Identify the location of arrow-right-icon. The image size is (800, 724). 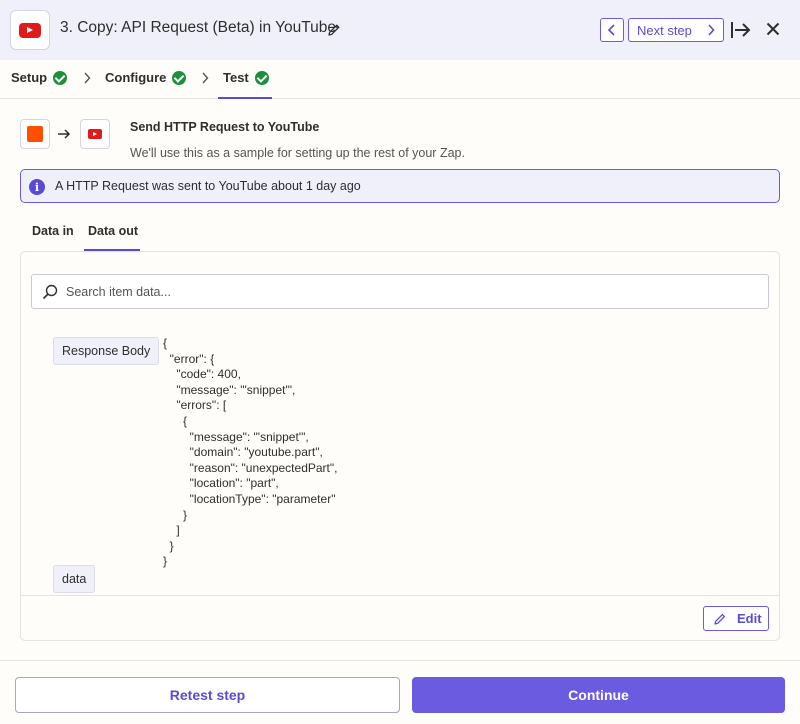
(64, 134).